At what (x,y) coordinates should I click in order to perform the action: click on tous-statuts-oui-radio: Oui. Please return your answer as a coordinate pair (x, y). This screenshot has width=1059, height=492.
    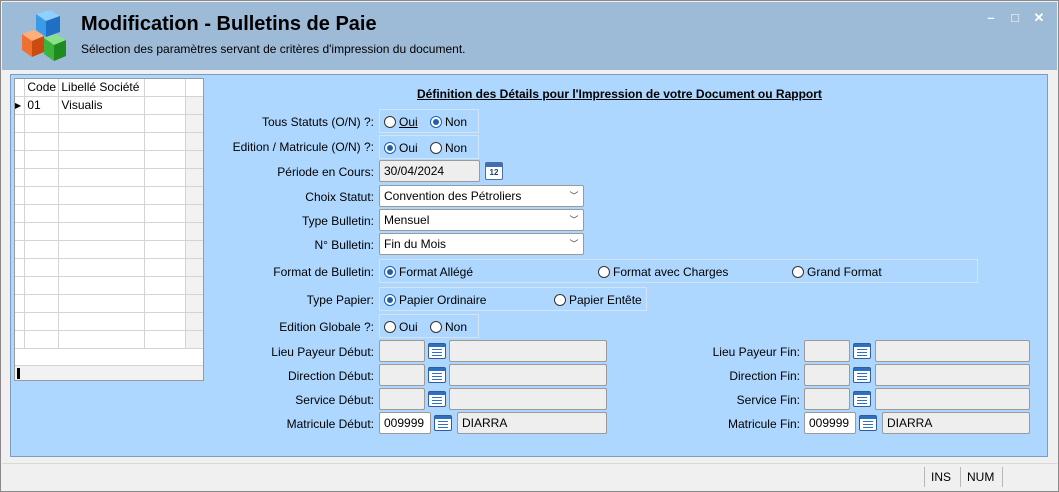
    Looking at the image, I should click on (401, 122).